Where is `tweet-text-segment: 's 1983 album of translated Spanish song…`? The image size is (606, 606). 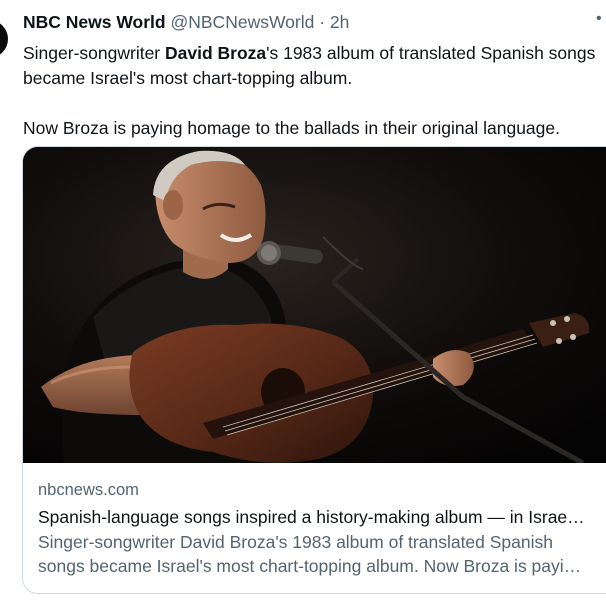
tweet-text-segment: 's 1983 album of translated Spanish song… is located at coordinates (431, 53).